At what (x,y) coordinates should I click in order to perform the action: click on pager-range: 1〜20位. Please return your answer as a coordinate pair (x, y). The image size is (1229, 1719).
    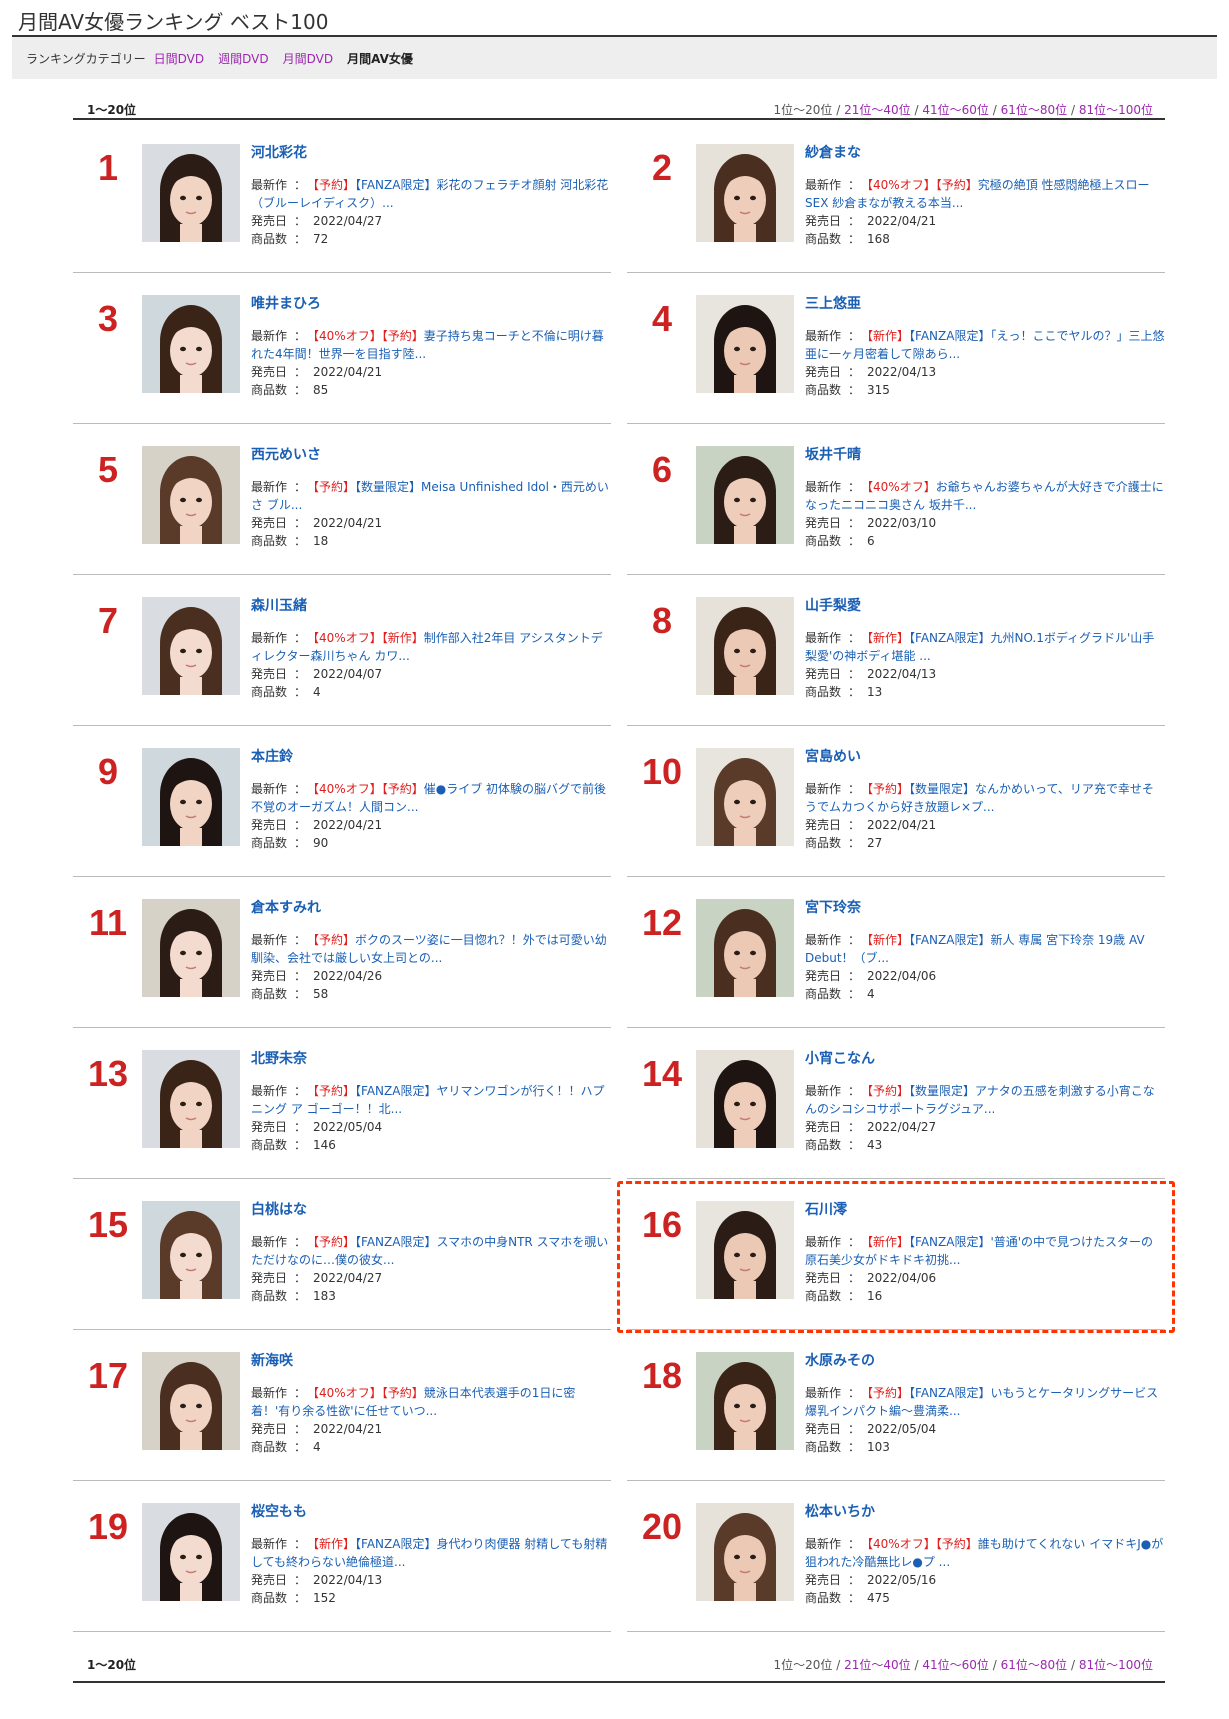
    Looking at the image, I should click on (112, 110).